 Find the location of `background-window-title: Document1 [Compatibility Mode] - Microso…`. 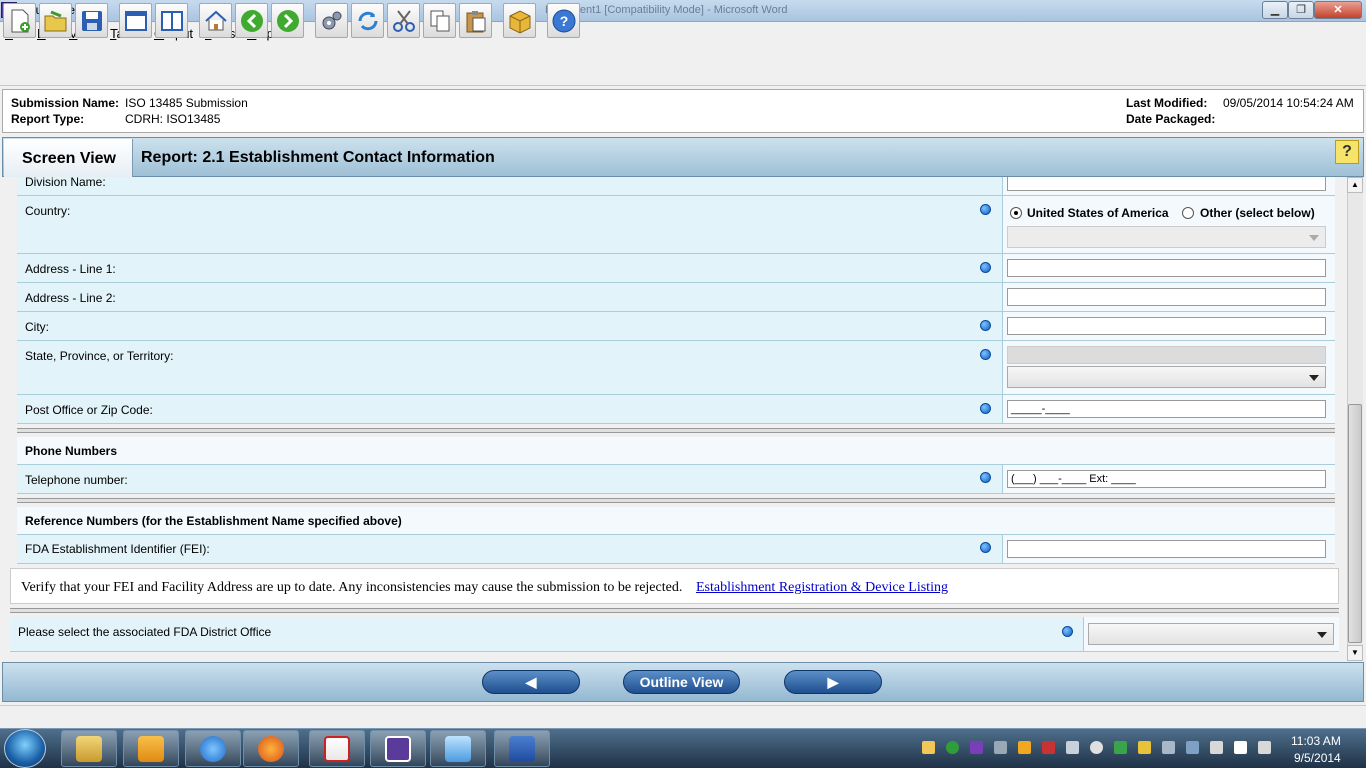

background-window-title: Document1 [Compatibility Mode] - Microso… is located at coordinates (666, 10).